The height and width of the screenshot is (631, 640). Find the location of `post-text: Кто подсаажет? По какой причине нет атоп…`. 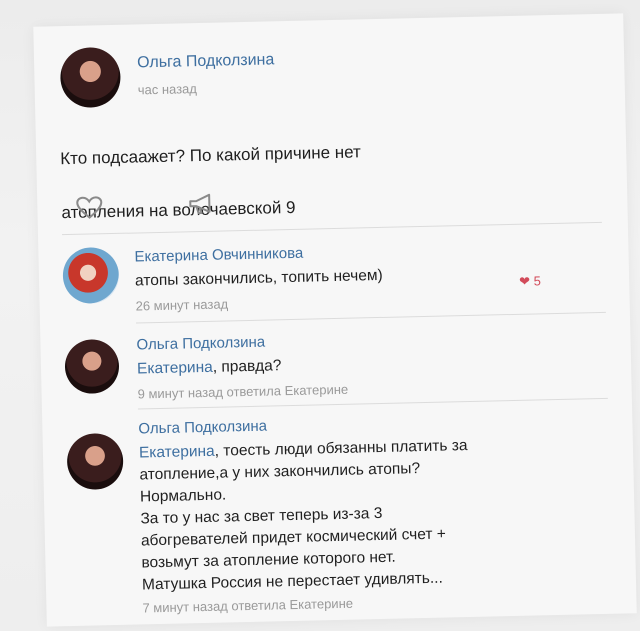

post-text: Кто подсаажет? По какой причине нет атоп… is located at coordinates (310, 166).